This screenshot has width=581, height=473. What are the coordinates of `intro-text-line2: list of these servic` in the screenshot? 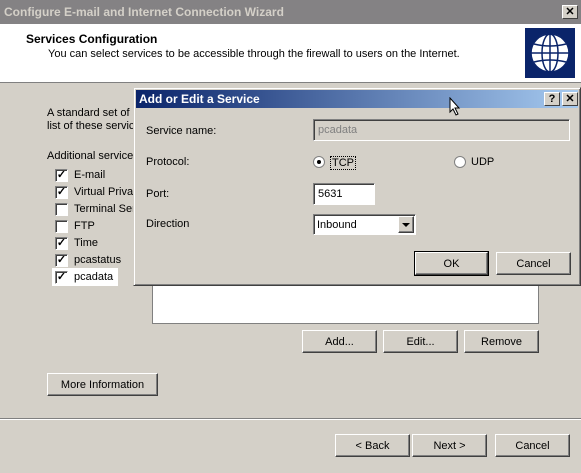 It's located at (91, 126).